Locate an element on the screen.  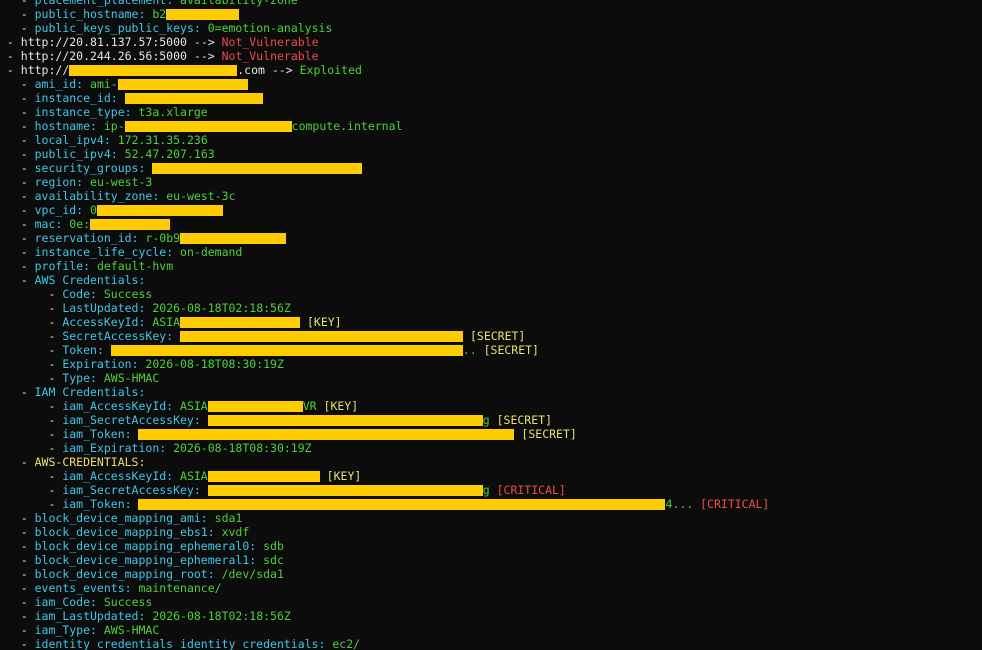
field-value: Success is located at coordinates (128, 602).